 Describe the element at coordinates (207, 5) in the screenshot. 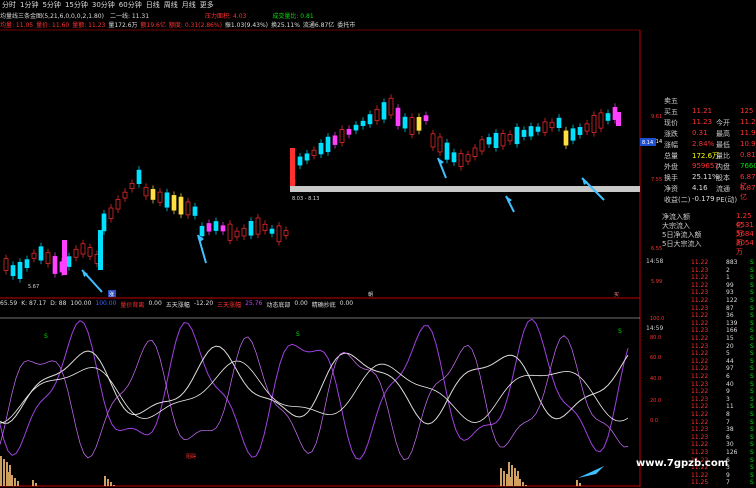

I see `period-tab-9: 更多` at that location.